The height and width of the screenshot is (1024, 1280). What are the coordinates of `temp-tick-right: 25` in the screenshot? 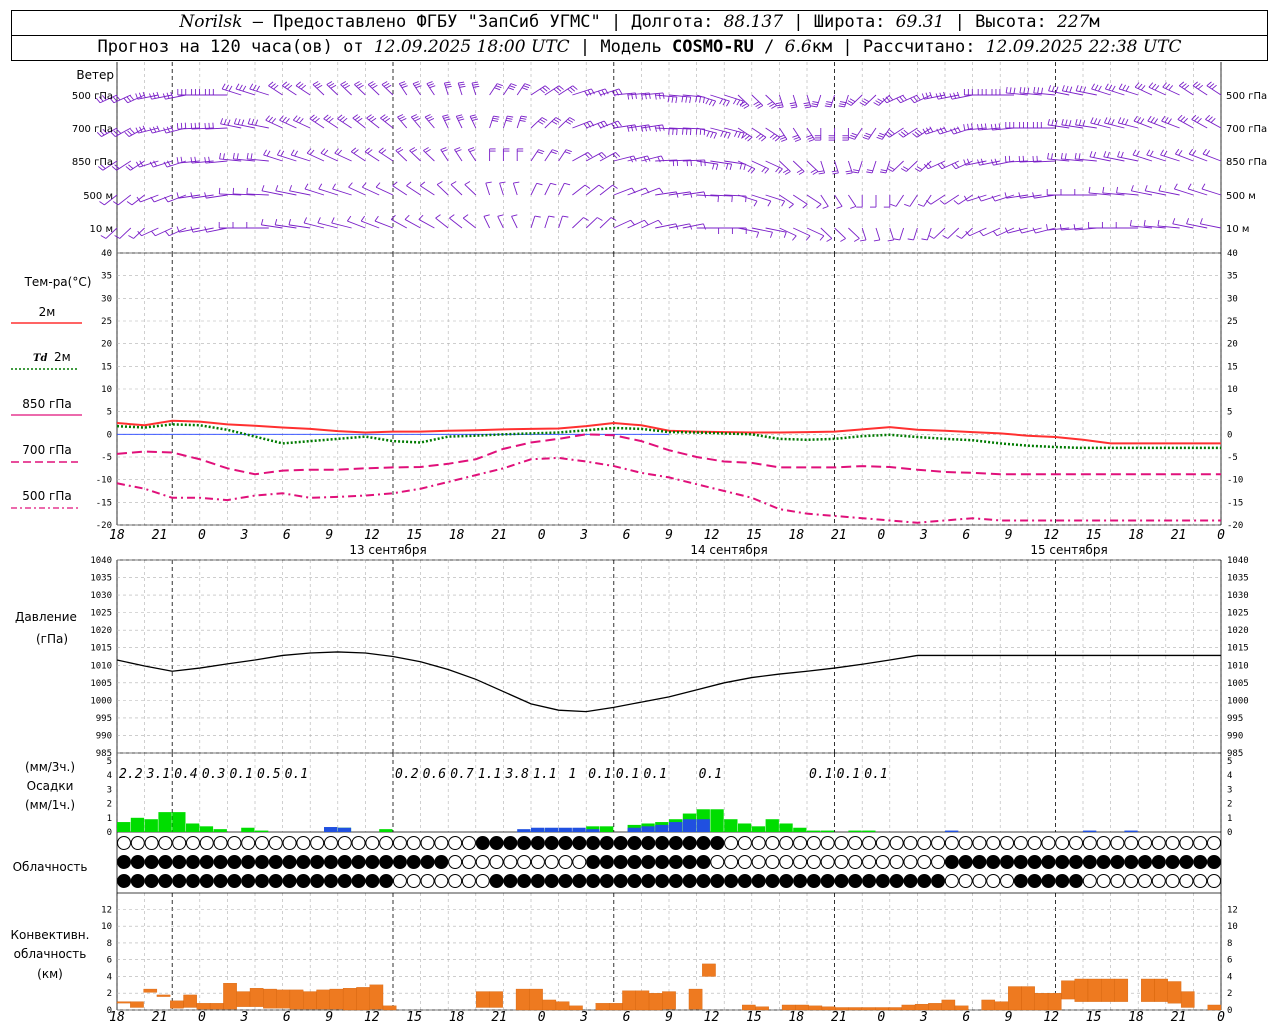 It's located at (1232, 322).